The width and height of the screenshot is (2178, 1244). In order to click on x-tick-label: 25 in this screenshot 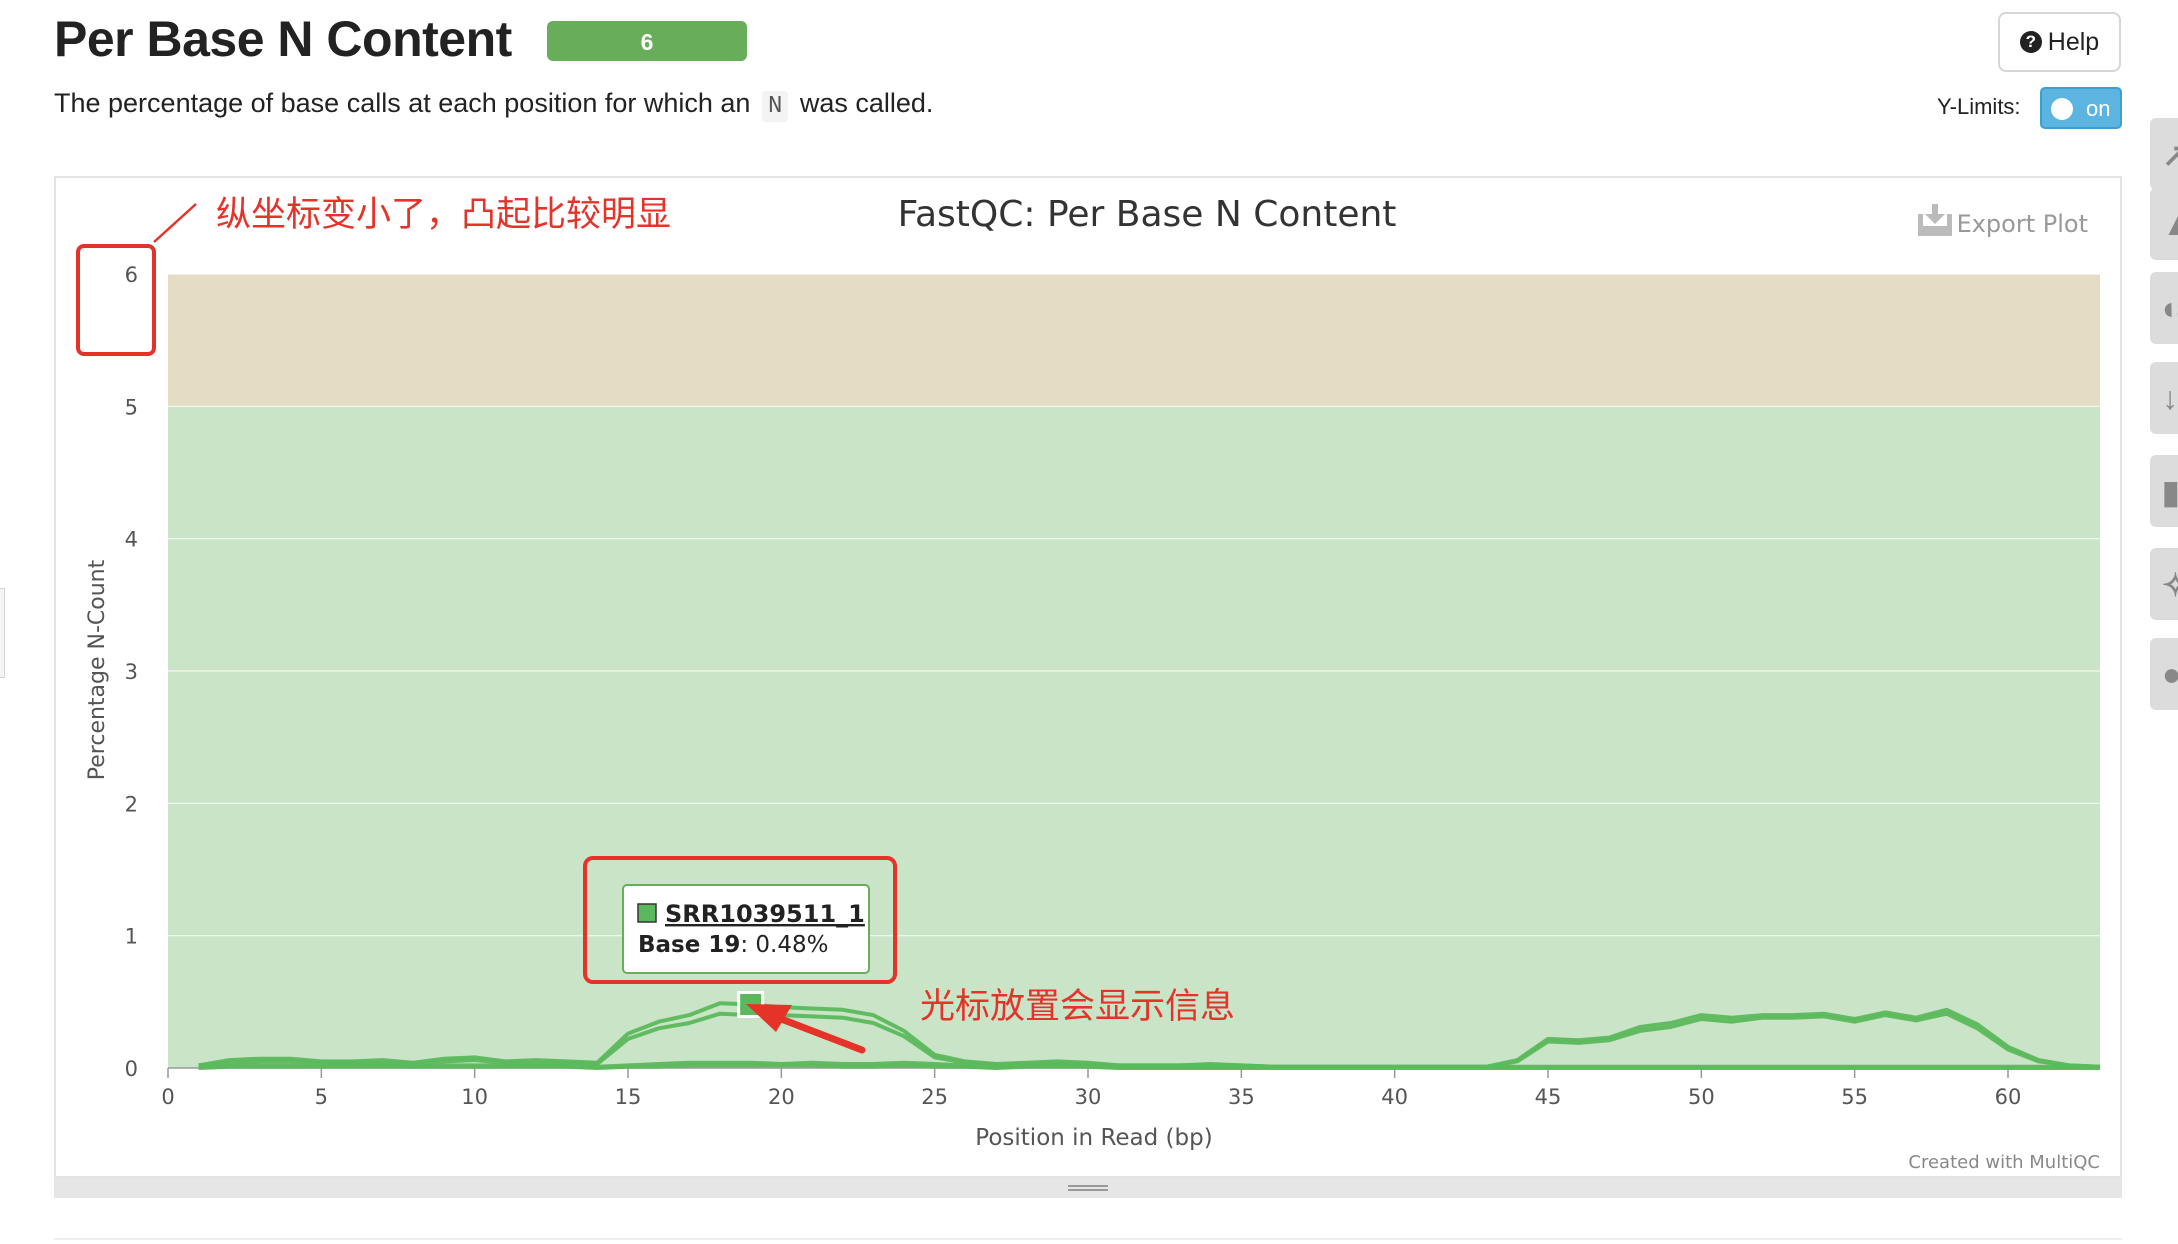, I will do `click(934, 1097)`.